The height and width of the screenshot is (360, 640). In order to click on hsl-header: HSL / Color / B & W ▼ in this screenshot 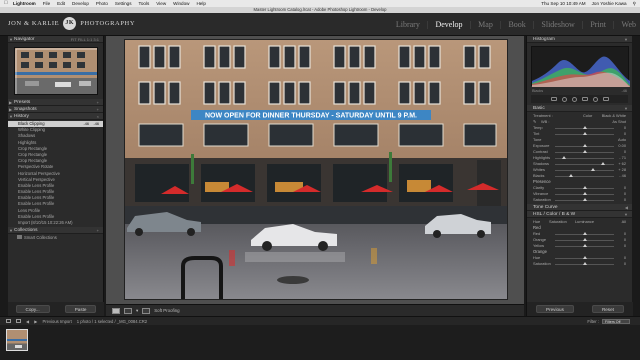, I will do `click(579, 214)`.